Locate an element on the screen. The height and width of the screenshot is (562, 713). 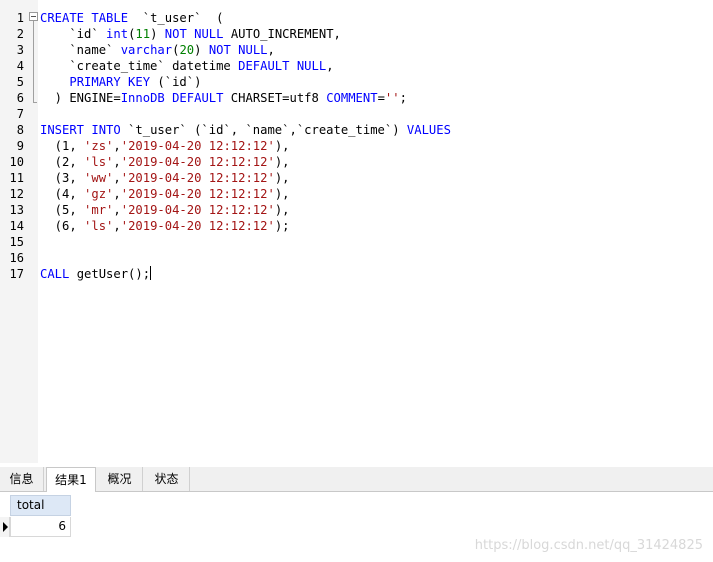
code-line: (6, 'ls','2019-04-20 12:12:12'); is located at coordinates (165, 226).